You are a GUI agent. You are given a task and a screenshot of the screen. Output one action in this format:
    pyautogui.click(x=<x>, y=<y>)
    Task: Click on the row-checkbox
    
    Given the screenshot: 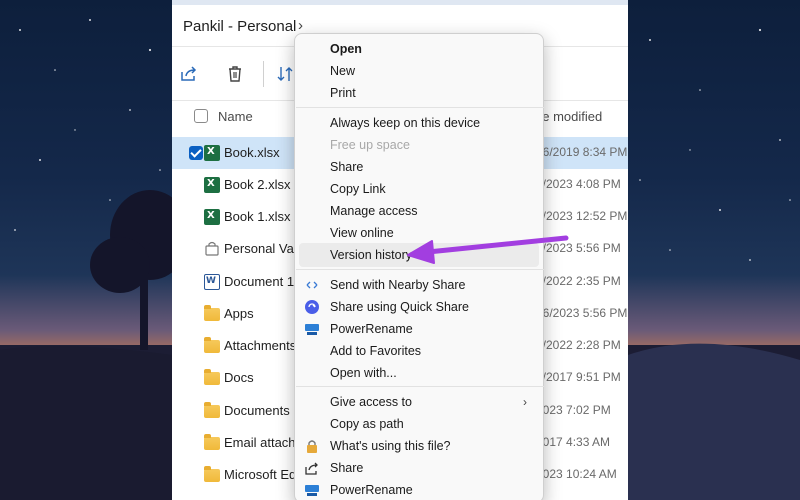 What is the action you would take?
    pyautogui.click(x=196, y=153)
    